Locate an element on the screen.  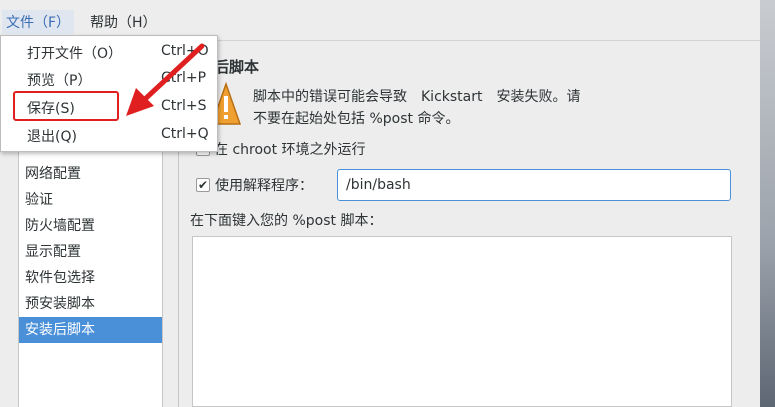
section-title: 后脚本 is located at coordinates (237, 67).